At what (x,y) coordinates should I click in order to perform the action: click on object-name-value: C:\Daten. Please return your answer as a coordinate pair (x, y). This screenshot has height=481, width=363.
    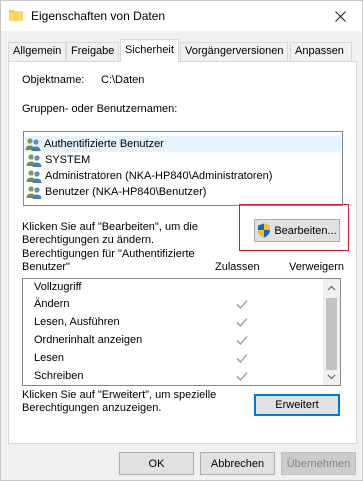
    Looking at the image, I should click on (123, 80).